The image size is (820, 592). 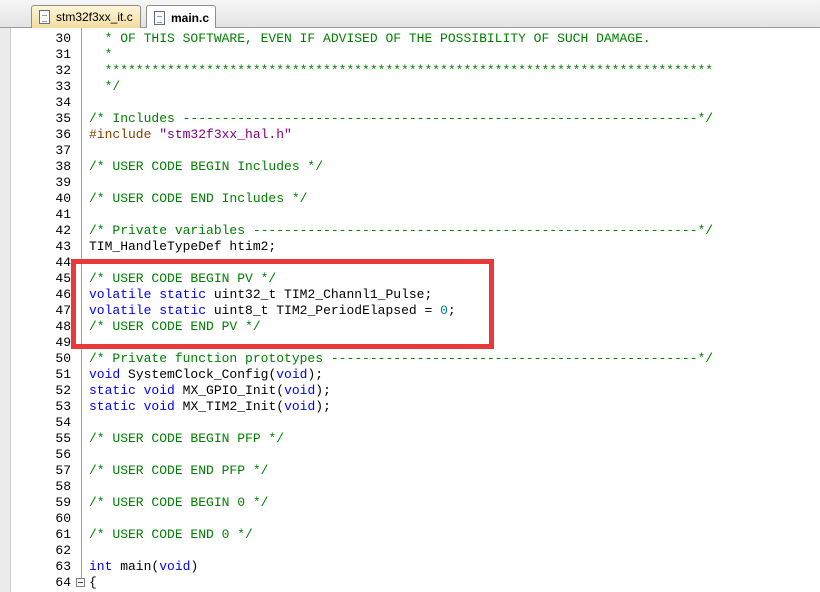 I want to click on tab-main-c: main.c, so click(x=181, y=17).